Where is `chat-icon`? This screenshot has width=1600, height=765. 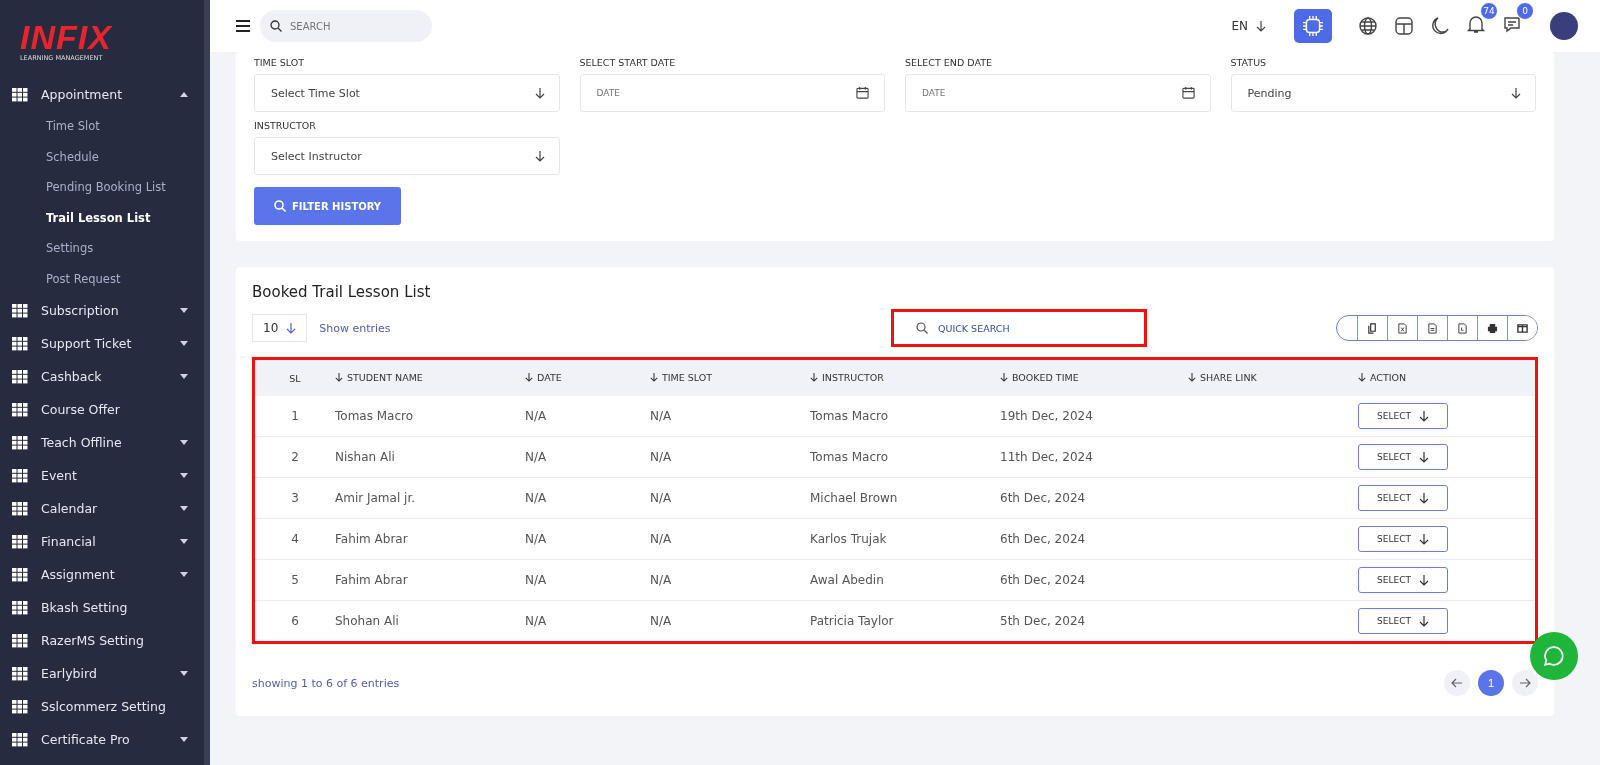 chat-icon is located at coordinates (1512, 24).